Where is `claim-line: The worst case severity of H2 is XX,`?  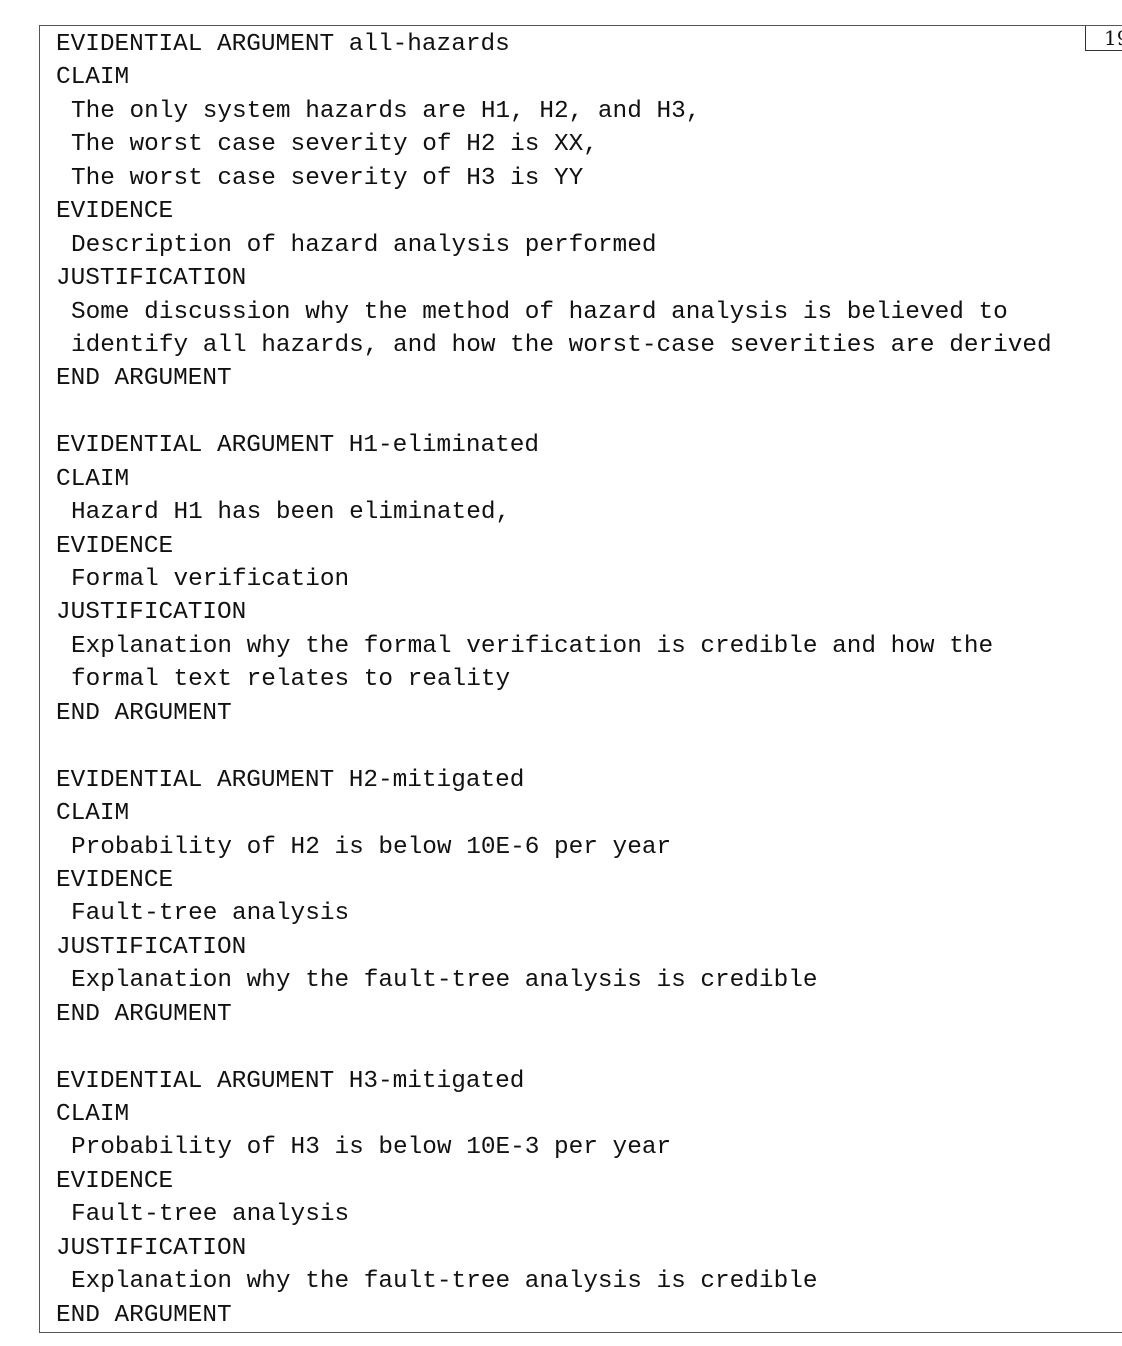 claim-line: The worst case severity of H2 is XX, is located at coordinates (334, 145).